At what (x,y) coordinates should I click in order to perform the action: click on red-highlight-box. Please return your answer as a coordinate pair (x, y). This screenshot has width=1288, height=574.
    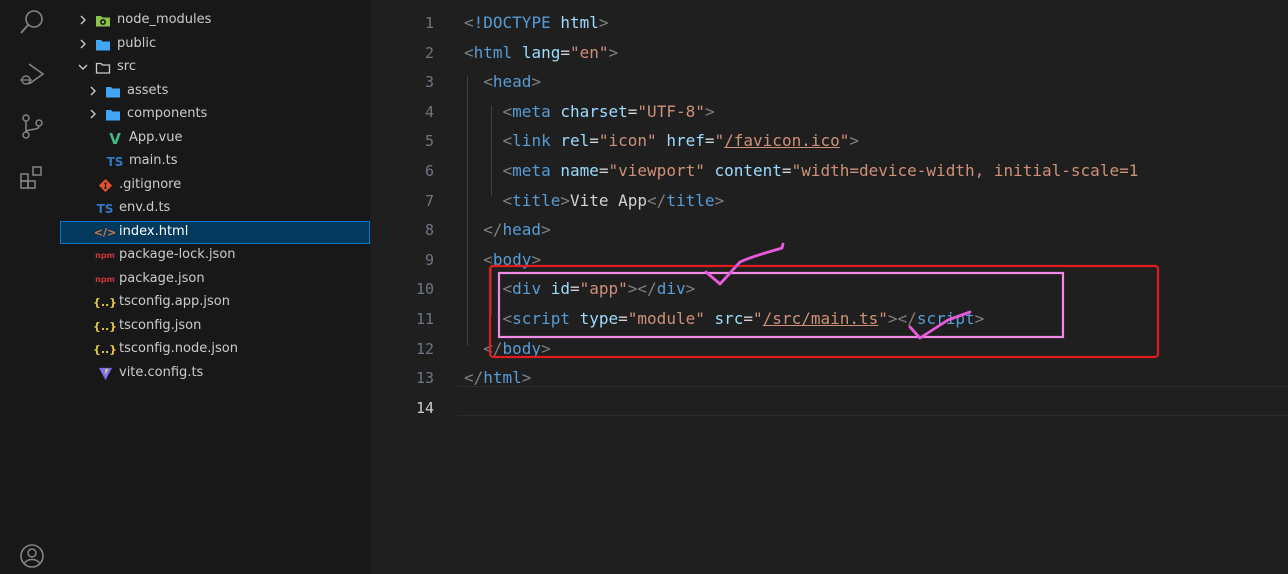
    Looking at the image, I should click on (824, 311).